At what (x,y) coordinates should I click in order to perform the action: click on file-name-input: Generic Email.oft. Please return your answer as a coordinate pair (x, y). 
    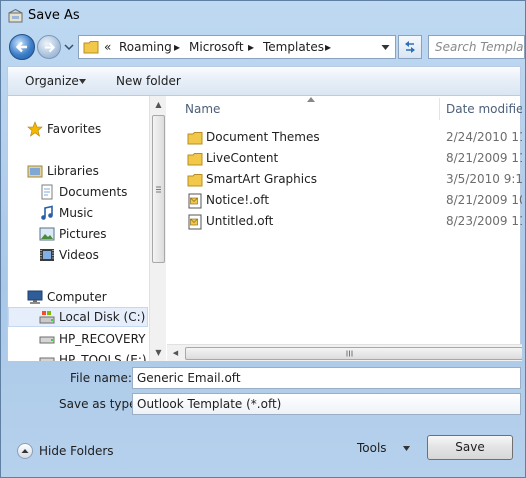
    Looking at the image, I should click on (326, 378).